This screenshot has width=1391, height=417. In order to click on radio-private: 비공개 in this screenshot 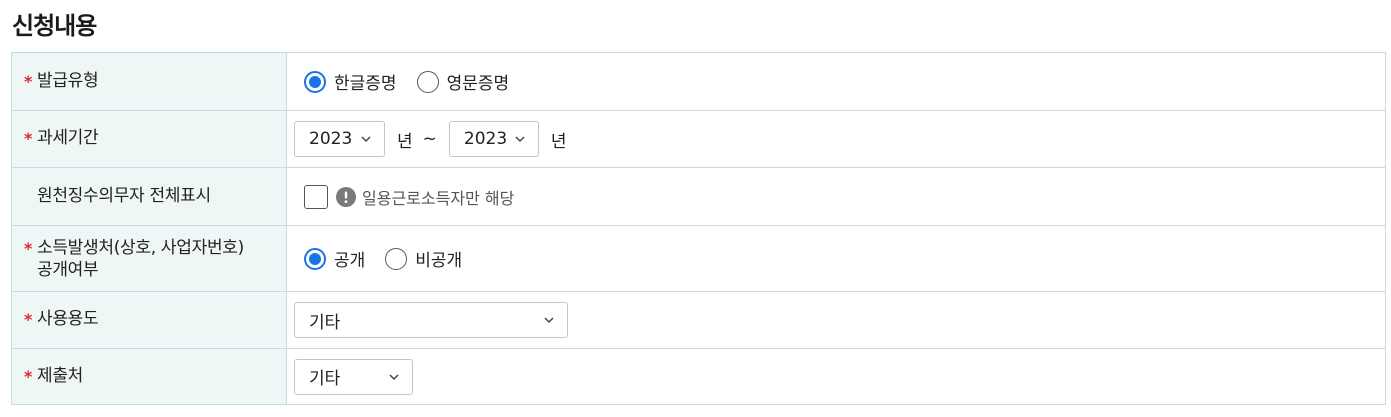, I will do `click(423, 258)`.